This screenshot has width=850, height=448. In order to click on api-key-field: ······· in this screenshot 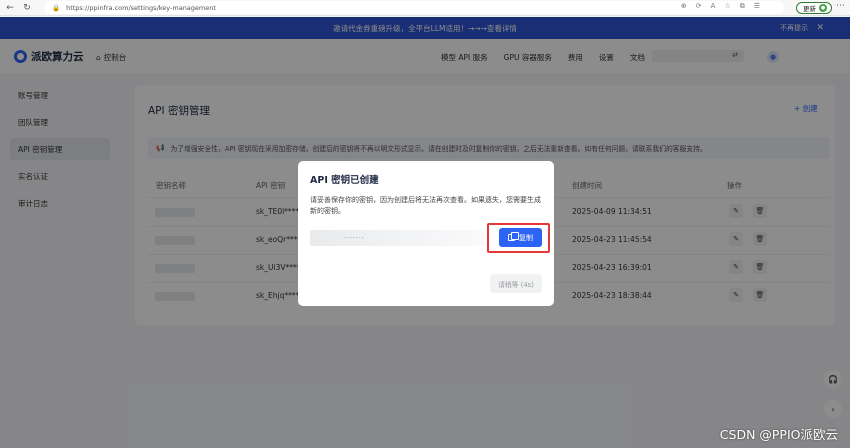, I will do `click(397, 238)`.